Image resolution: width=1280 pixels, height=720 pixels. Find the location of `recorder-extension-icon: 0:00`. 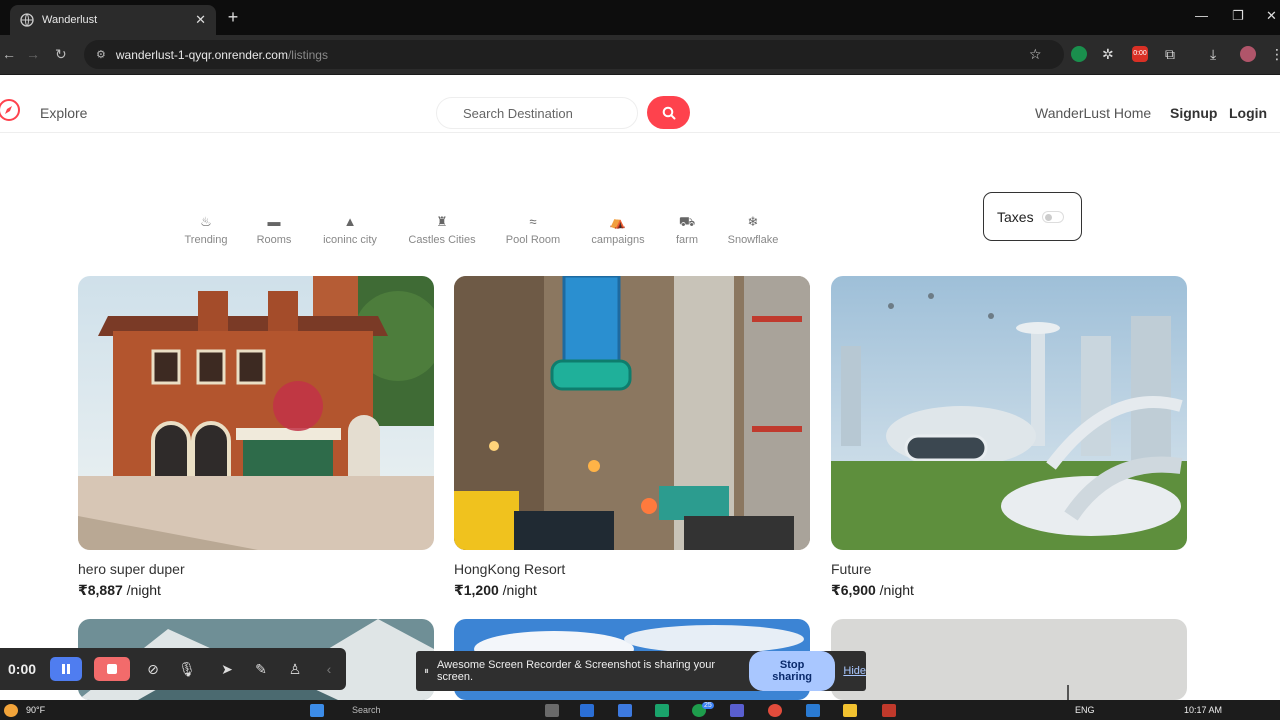

recorder-extension-icon: 0:00 is located at coordinates (1140, 54).